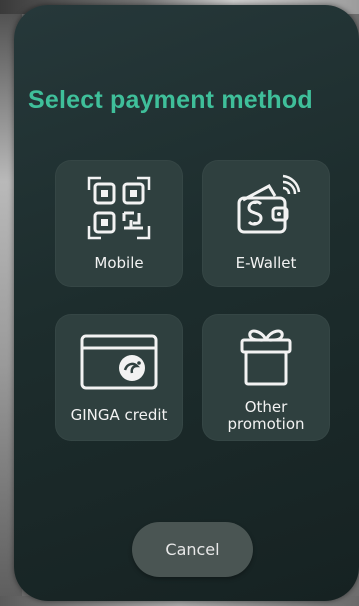 This screenshot has height=606, width=359. Describe the element at coordinates (170, 100) in the screenshot. I see `dialog-title: Select payment method` at that location.